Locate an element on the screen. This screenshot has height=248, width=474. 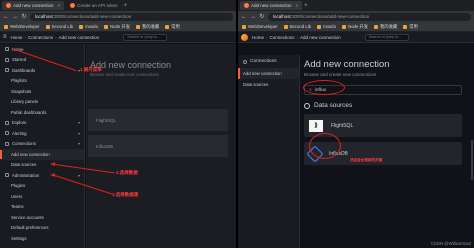
grafana-favicon-icon is located at coordinates (8, 5).